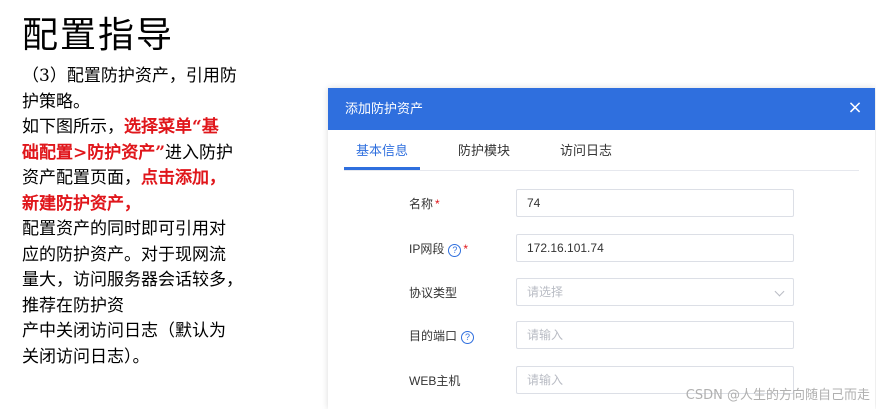  Describe the element at coordinates (124, 331) in the screenshot. I see `instruction-line: 产中关闭访问日志（默认为` at that location.